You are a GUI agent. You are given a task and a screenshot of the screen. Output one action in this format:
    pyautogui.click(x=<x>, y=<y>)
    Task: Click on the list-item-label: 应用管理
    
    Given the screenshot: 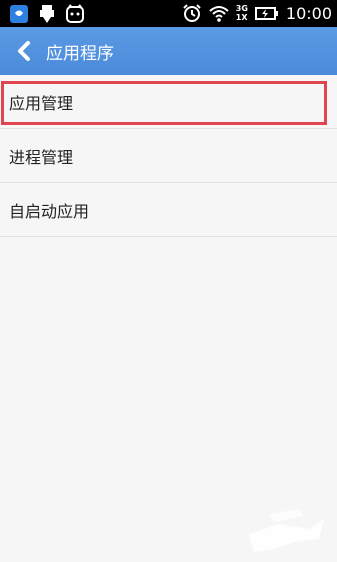 What is the action you would take?
    pyautogui.click(x=41, y=103)
    